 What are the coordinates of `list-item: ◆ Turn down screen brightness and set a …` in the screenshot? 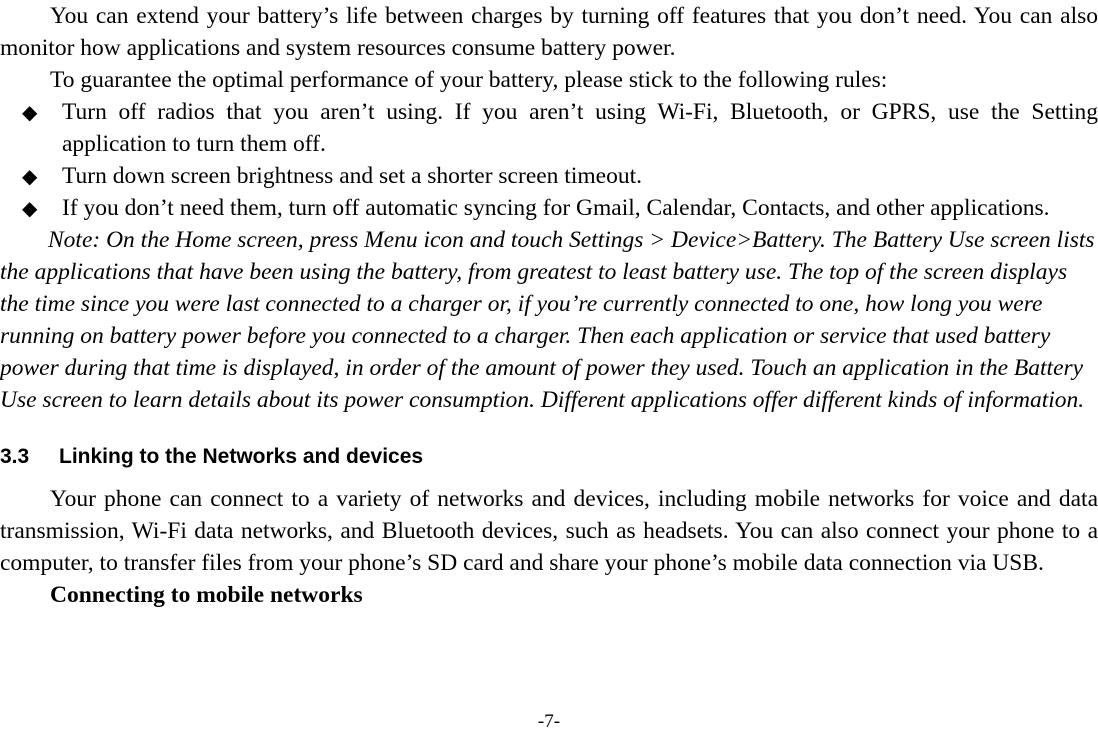 It's located at (549, 176).